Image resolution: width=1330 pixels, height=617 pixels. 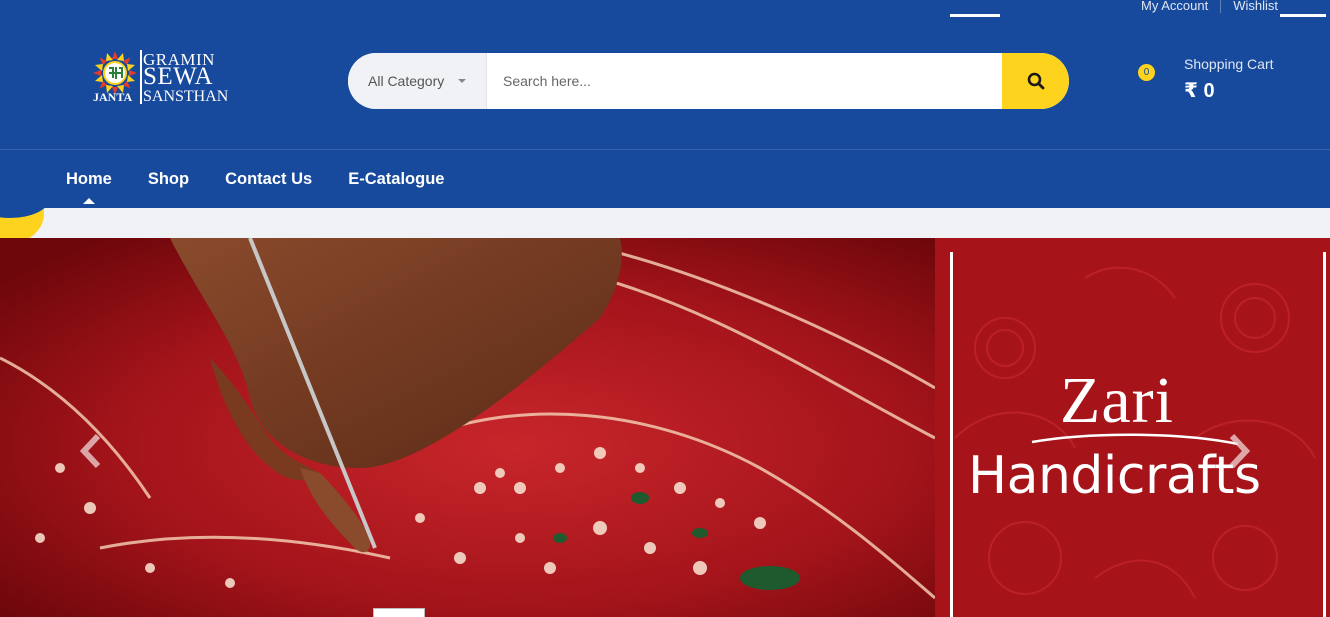 What do you see at coordinates (1249, 6) in the screenshot?
I see `wishlist-link: Wishlist` at bounding box center [1249, 6].